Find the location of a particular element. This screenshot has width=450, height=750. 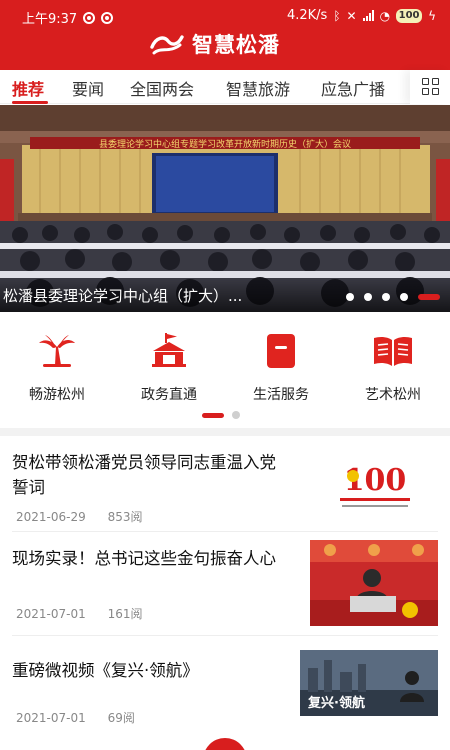

app-header: 上午9:37 4.2K/s ᛒ ✕ ◔ 100 ϟ 智慧松潘 is located at coordinates (225, 35).